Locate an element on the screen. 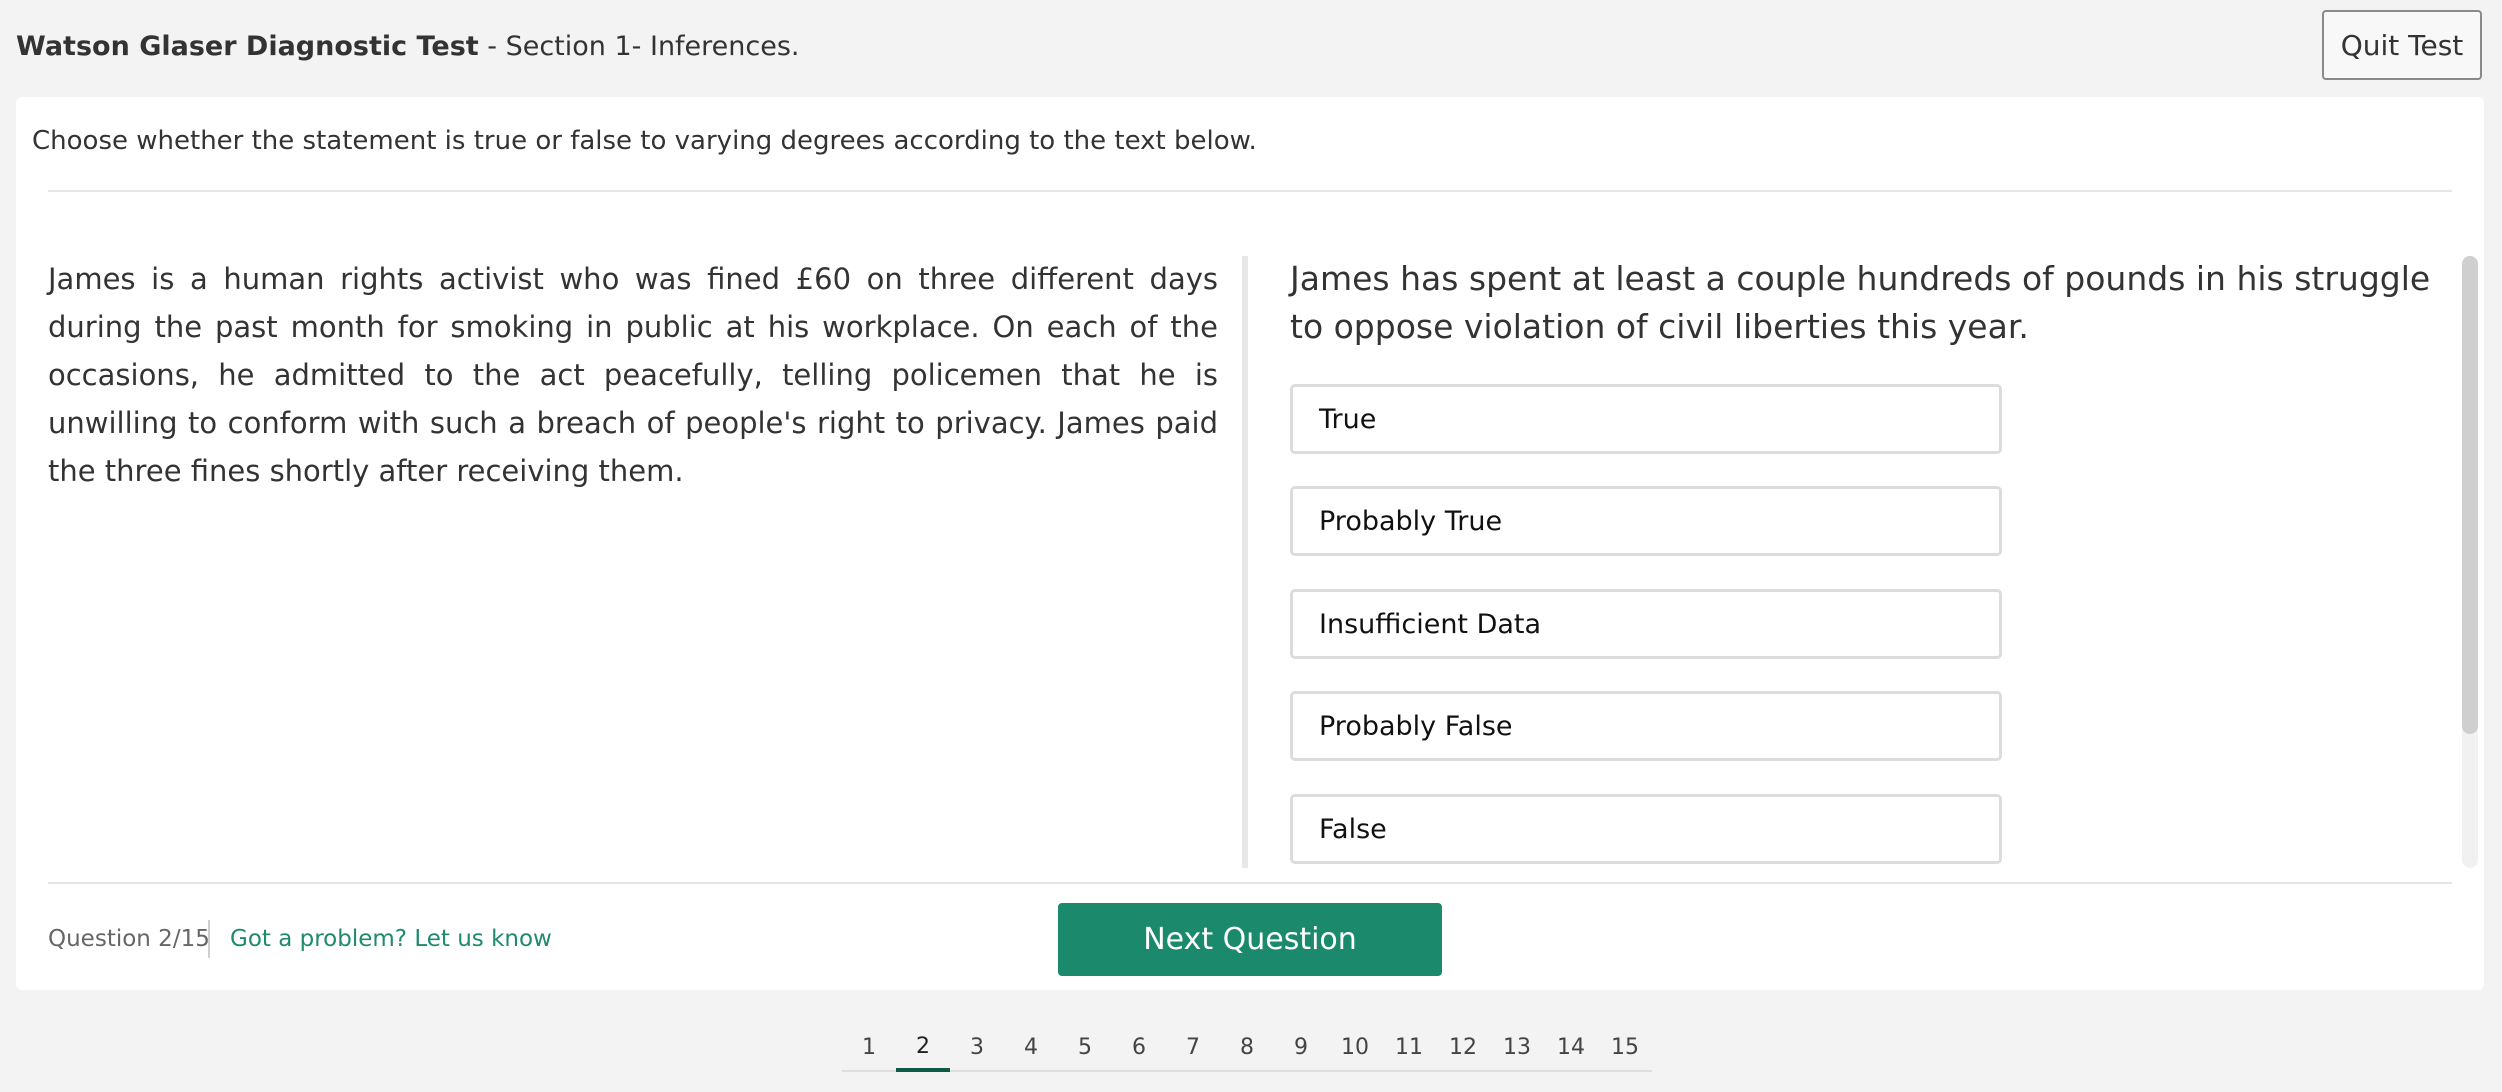 This screenshot has height=1092, width=2502. report-problem-link: Got a problem? Let us know is located at coordinates (391, 939).